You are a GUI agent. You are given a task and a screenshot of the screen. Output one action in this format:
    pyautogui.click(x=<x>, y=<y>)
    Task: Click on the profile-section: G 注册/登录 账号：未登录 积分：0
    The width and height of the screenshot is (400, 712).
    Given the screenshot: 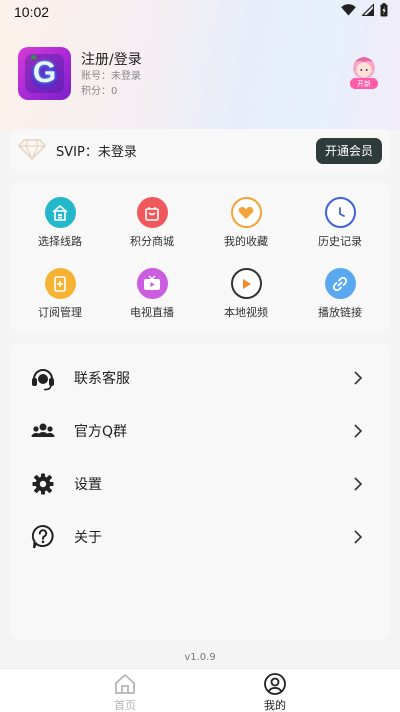 What is the action you would take?
    pyautogui.click(x=80, y=73)
    